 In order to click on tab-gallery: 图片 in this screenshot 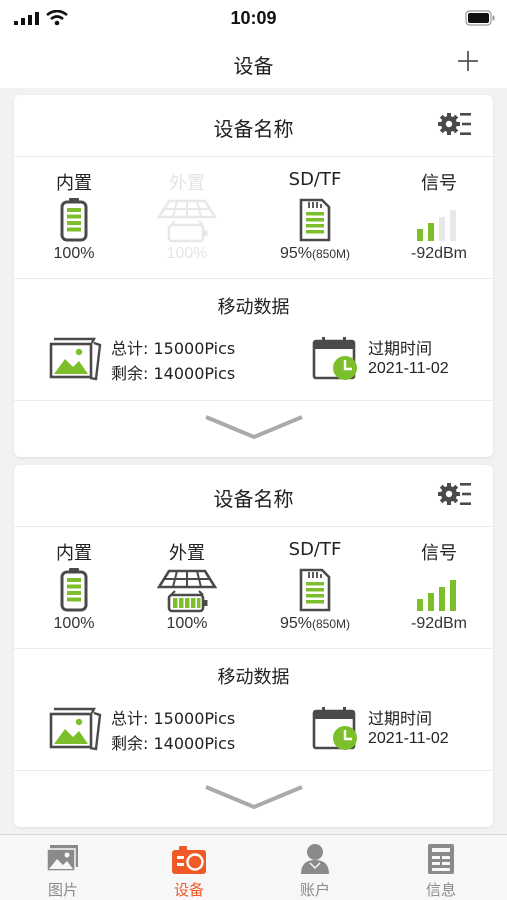, I will do `click(63, 867)`.